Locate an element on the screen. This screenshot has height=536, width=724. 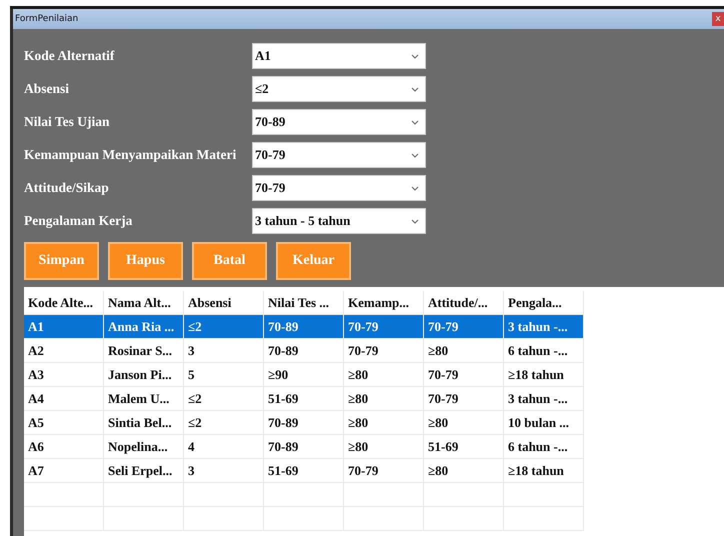
field-label: Absensi is located at coordinates (47, 89).